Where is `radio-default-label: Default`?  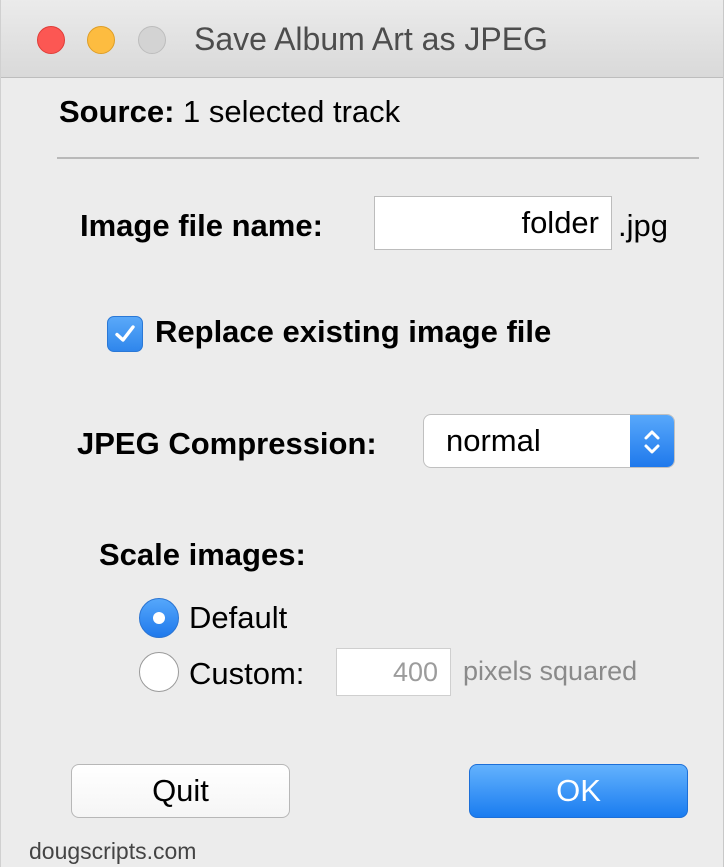 radio-default-label: Default is located at coordinates (238, 618).